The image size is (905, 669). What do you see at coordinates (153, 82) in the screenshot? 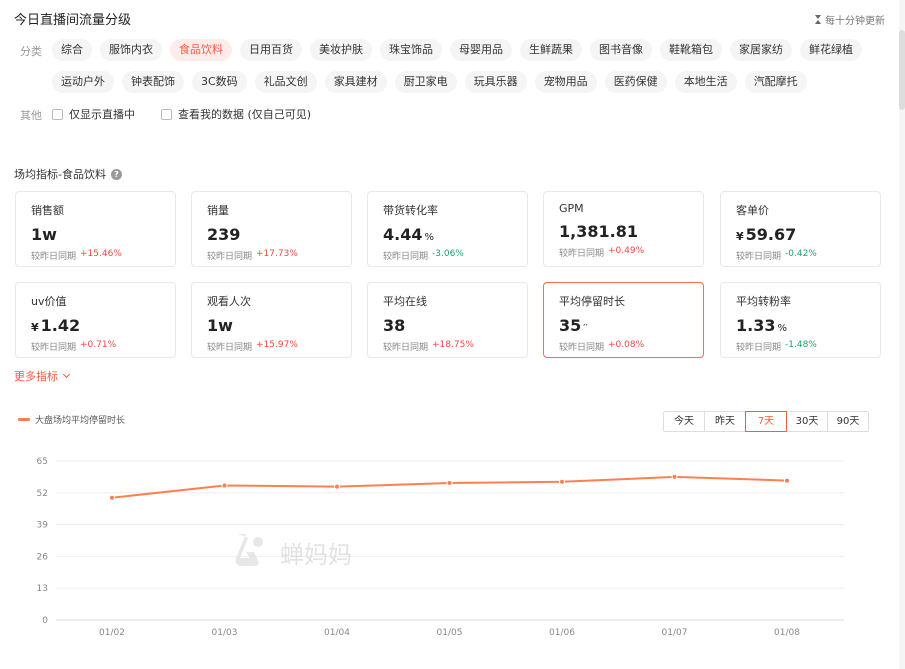
I see `category-tag: 钟表配饰` at bounding box center [153, 82].